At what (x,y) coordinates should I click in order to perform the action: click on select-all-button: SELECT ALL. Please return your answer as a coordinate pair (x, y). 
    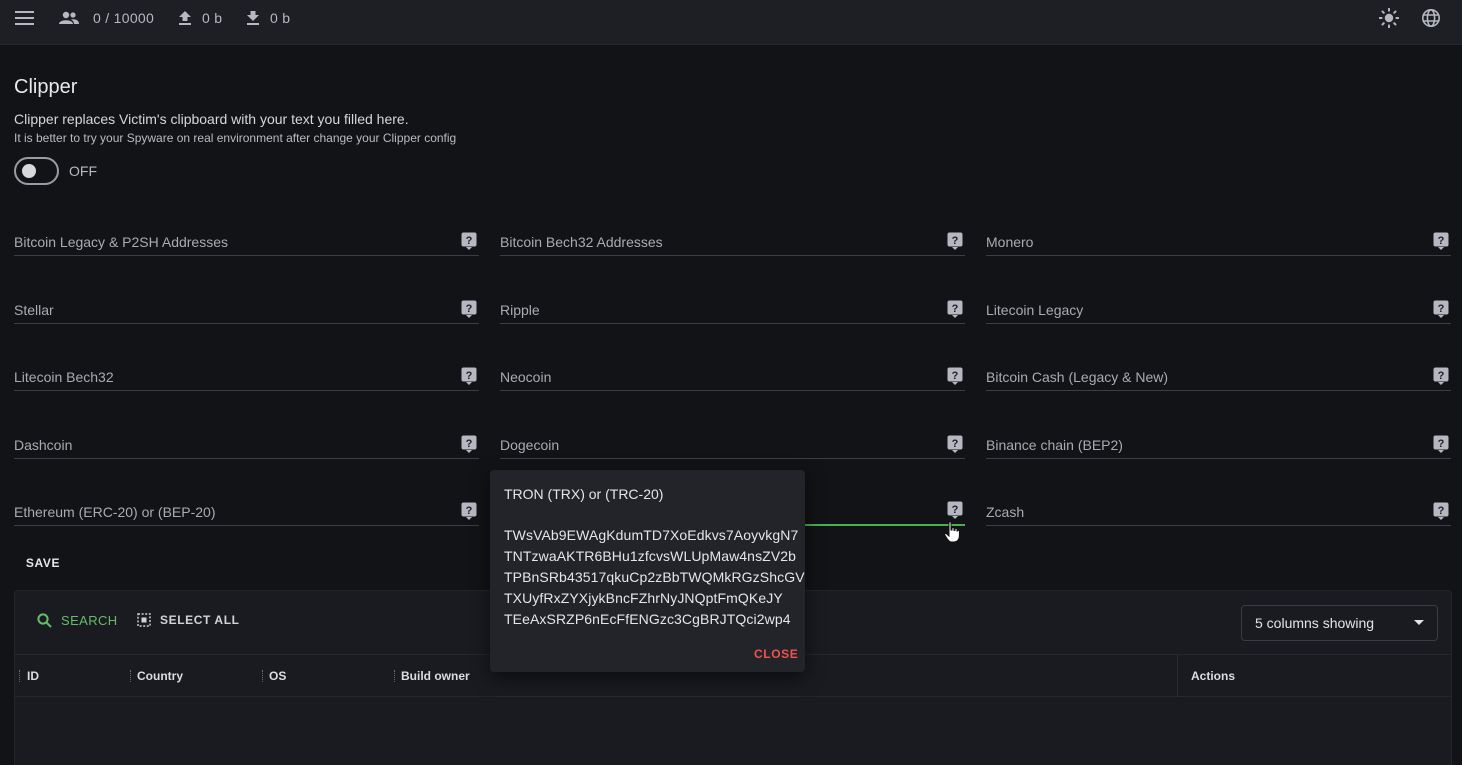
    Looking at the image, I should click on (188, 620).